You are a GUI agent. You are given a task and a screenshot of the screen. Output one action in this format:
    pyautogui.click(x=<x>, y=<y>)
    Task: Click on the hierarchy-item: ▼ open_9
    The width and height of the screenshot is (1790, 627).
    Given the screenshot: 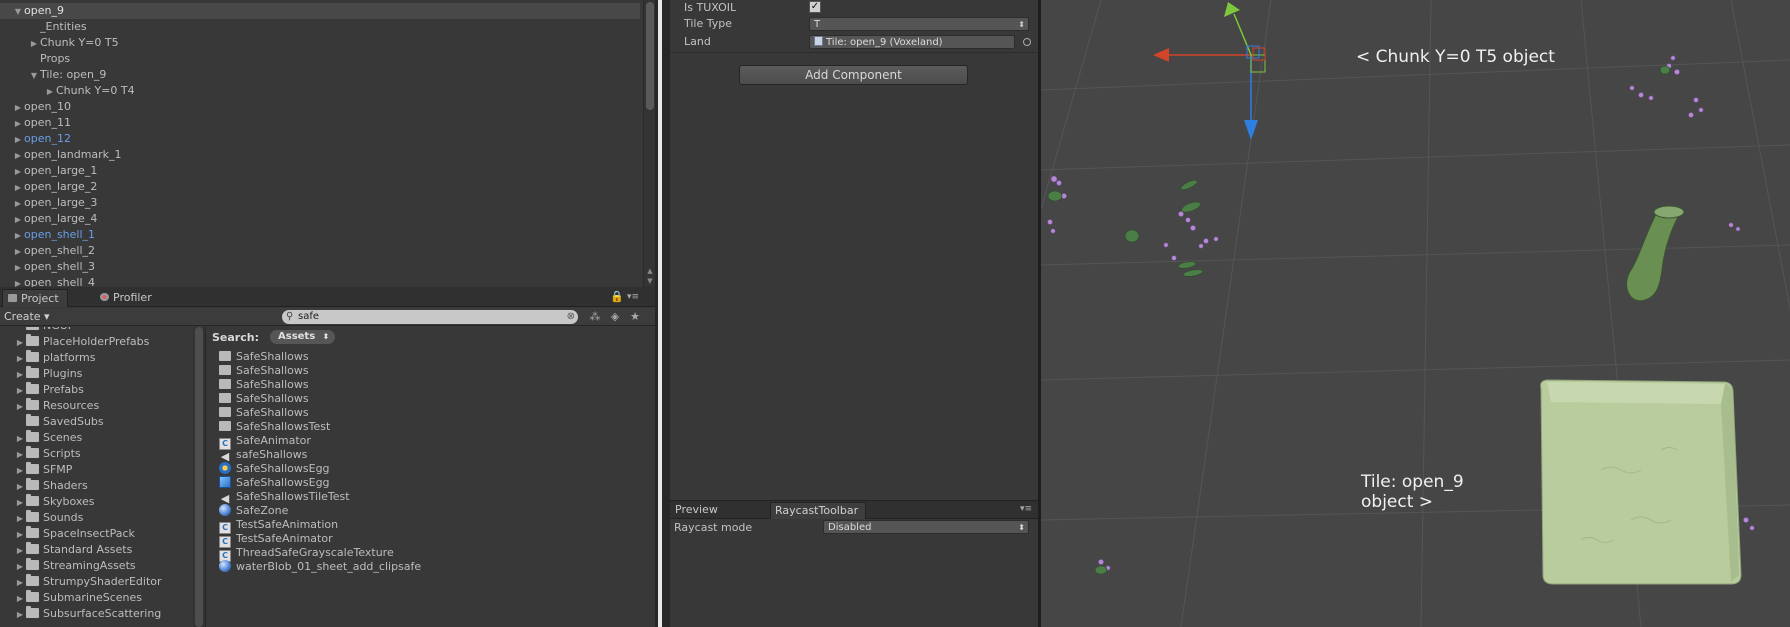 What is the action you would take?
    pyautogui.click(x=320, y=11)
    